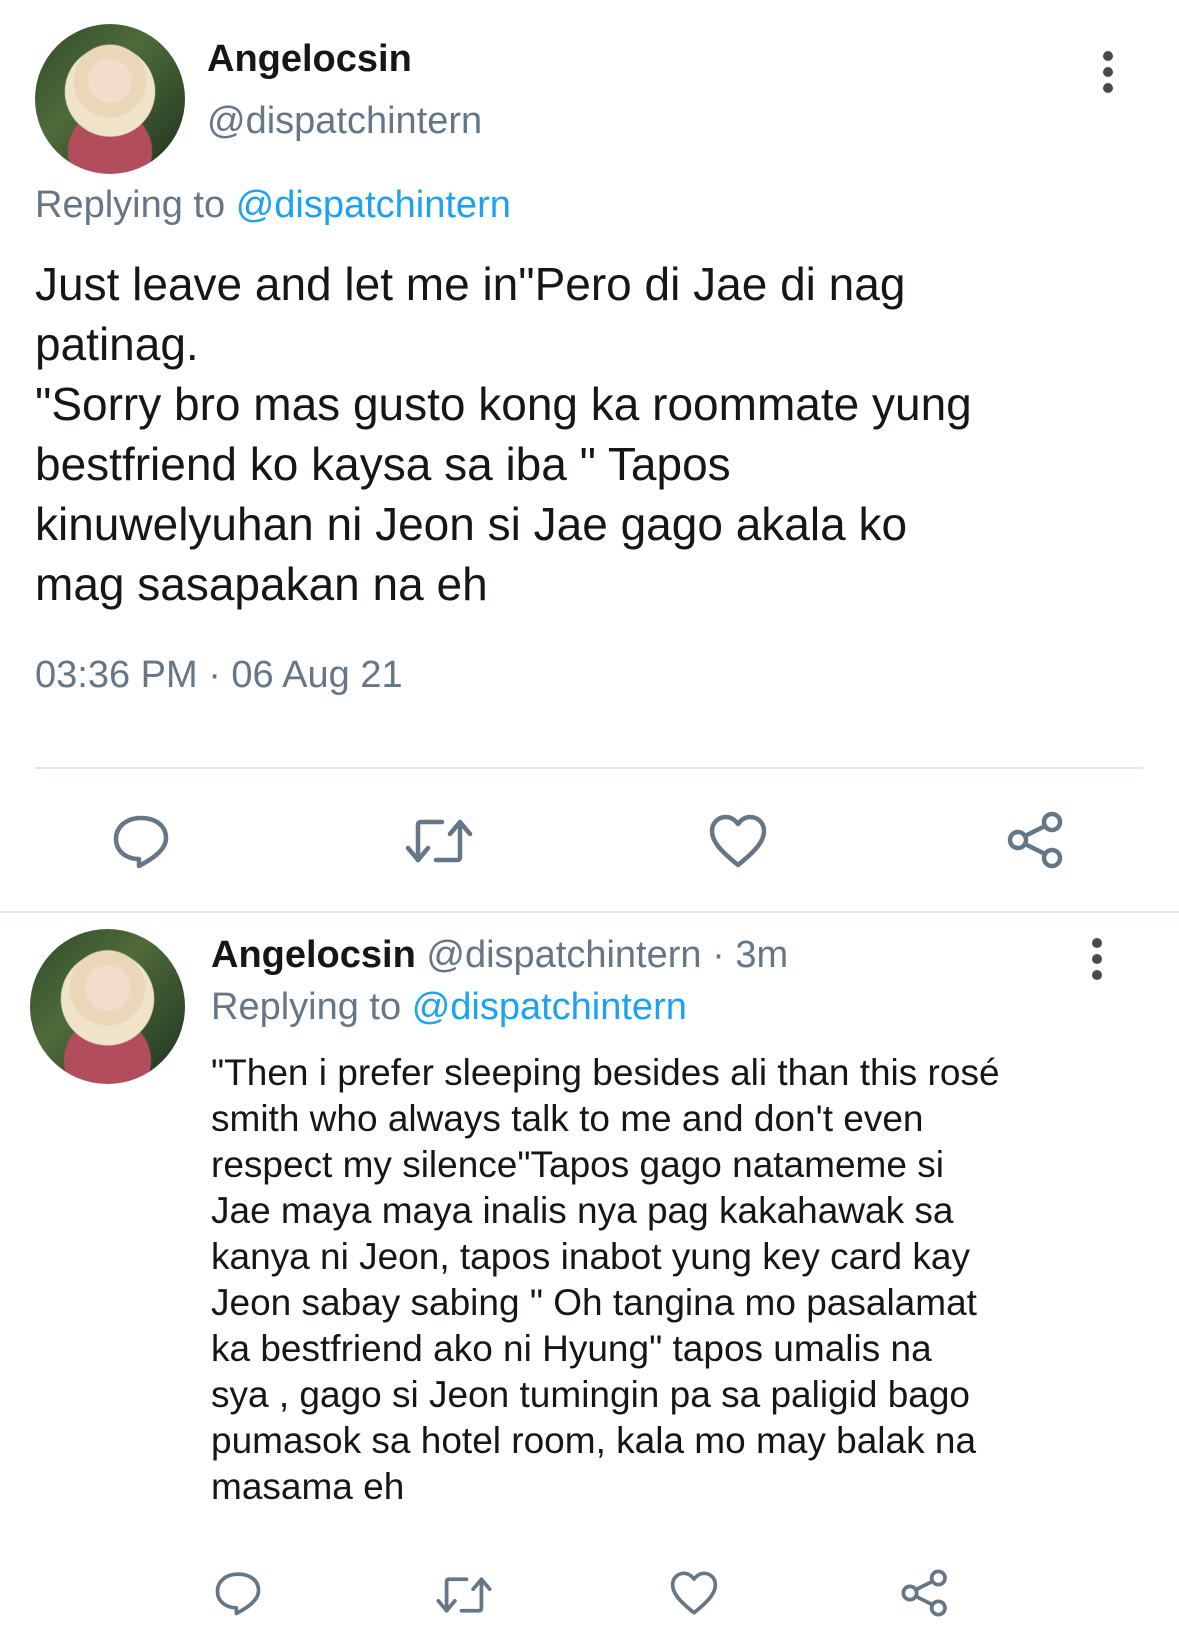  What do you see at coordinates (750, 955) in the screenshot?
I see `time-ago: · 3m` at bounding box center [750, 955].